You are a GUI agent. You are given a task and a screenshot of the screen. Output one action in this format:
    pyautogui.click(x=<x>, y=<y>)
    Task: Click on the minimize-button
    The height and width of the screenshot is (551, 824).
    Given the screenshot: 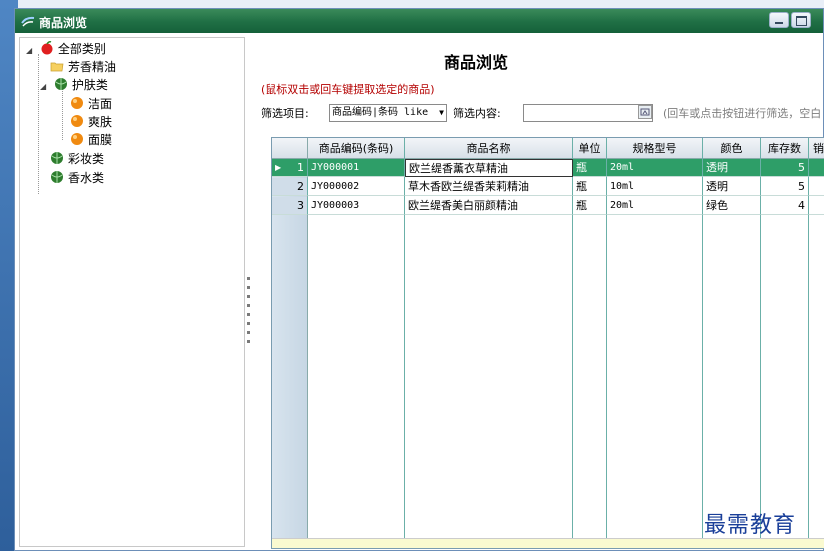 What is the action you would take?
    pyautogui.click(x=779, y=20)
    